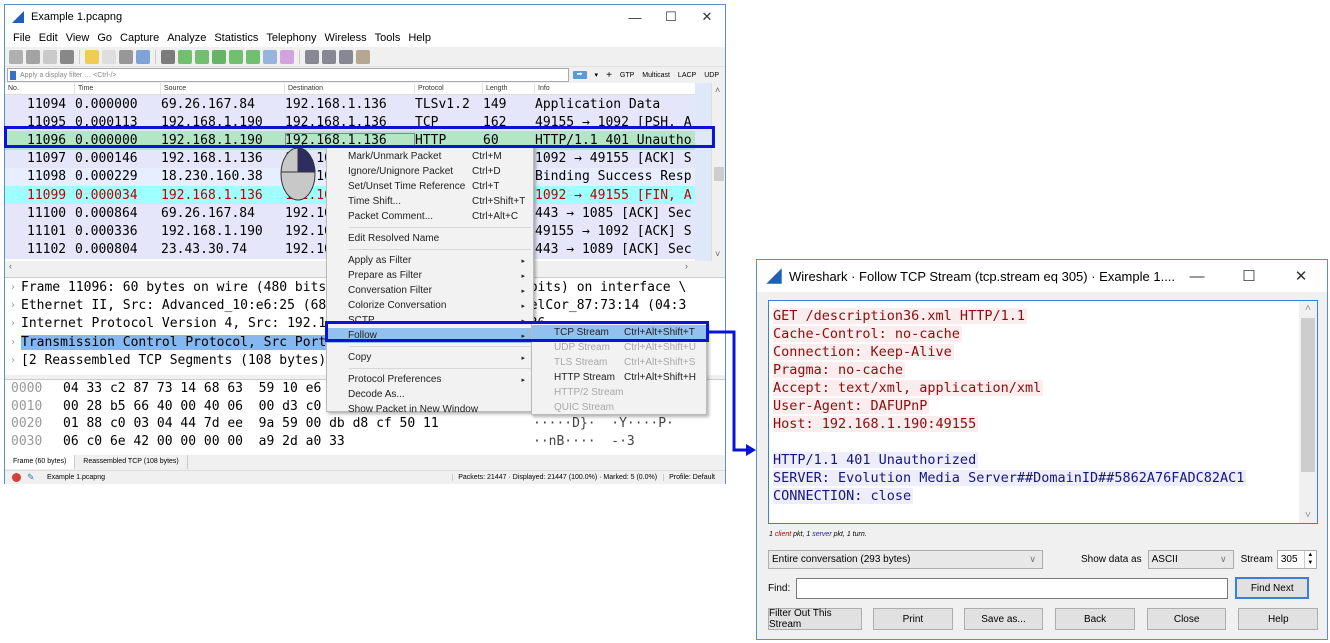 The height and width of the screenshot is (643, 1330). Describe the element at coordinates (616, 88) in the screenshot. I see `column-header-info: Info` at that location.